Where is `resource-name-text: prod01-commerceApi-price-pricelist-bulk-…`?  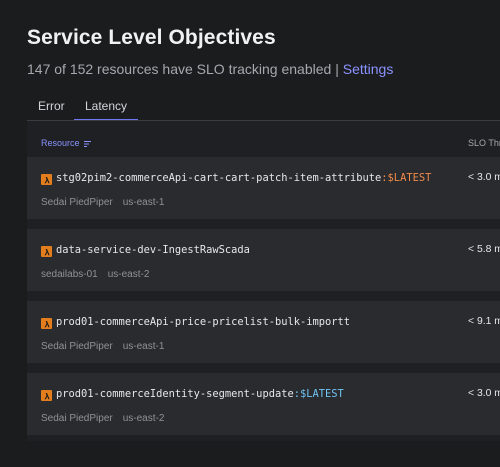
resource-name-text: prod01-commerceApi-price-pricelist-bulk-… is located at coordinates (203, 322).